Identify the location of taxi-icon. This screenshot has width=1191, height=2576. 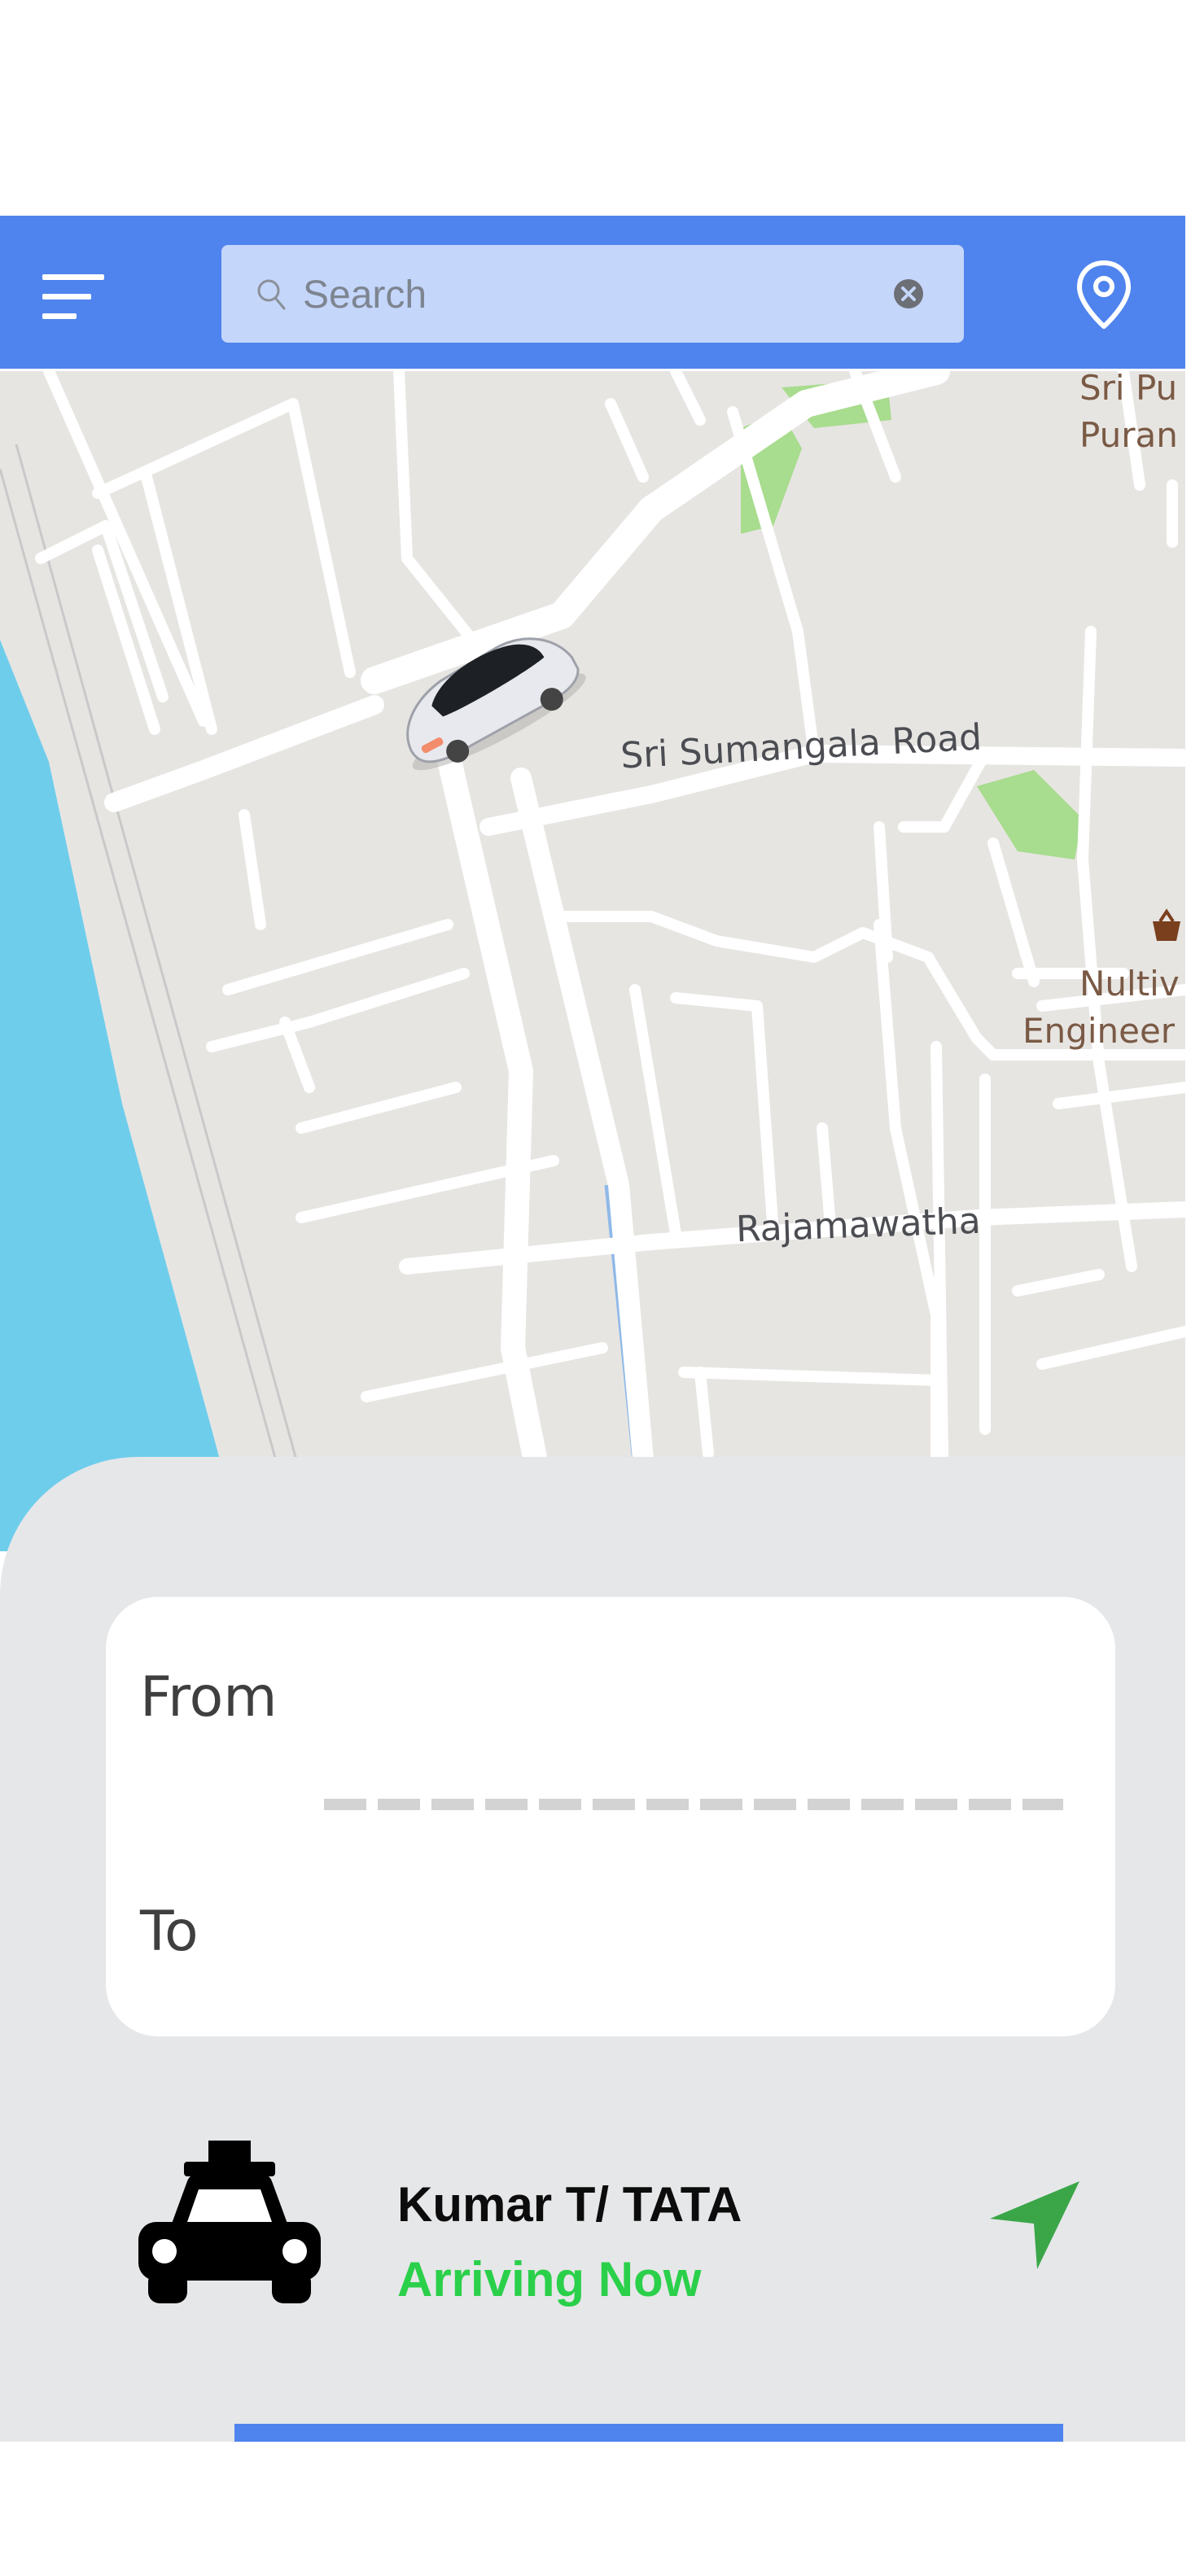
(229, 2222).